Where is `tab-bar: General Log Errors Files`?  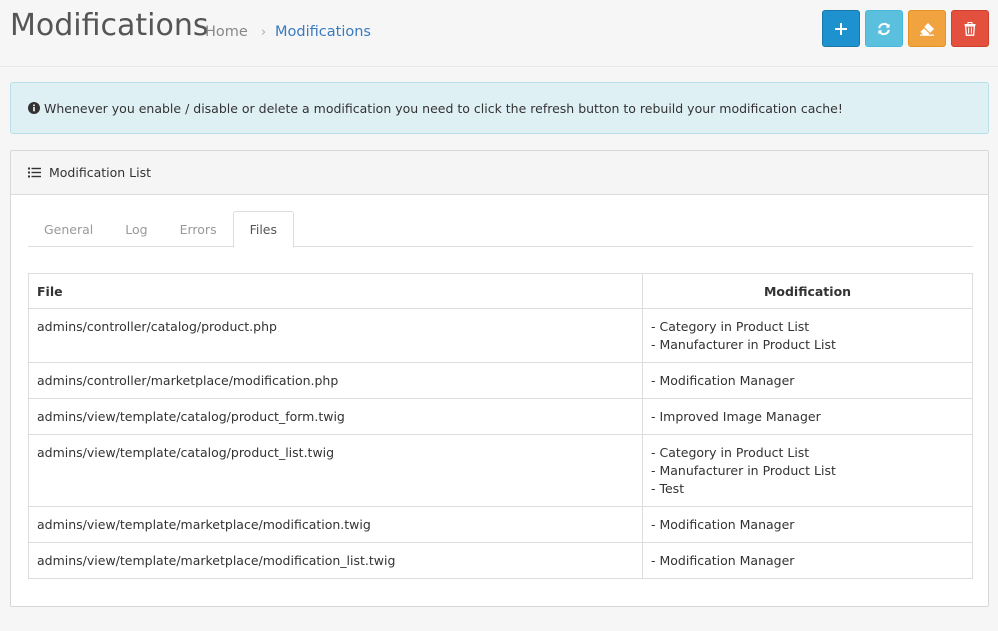 tab-bar: General Log Errors Files is located at coordinates (500, 229).